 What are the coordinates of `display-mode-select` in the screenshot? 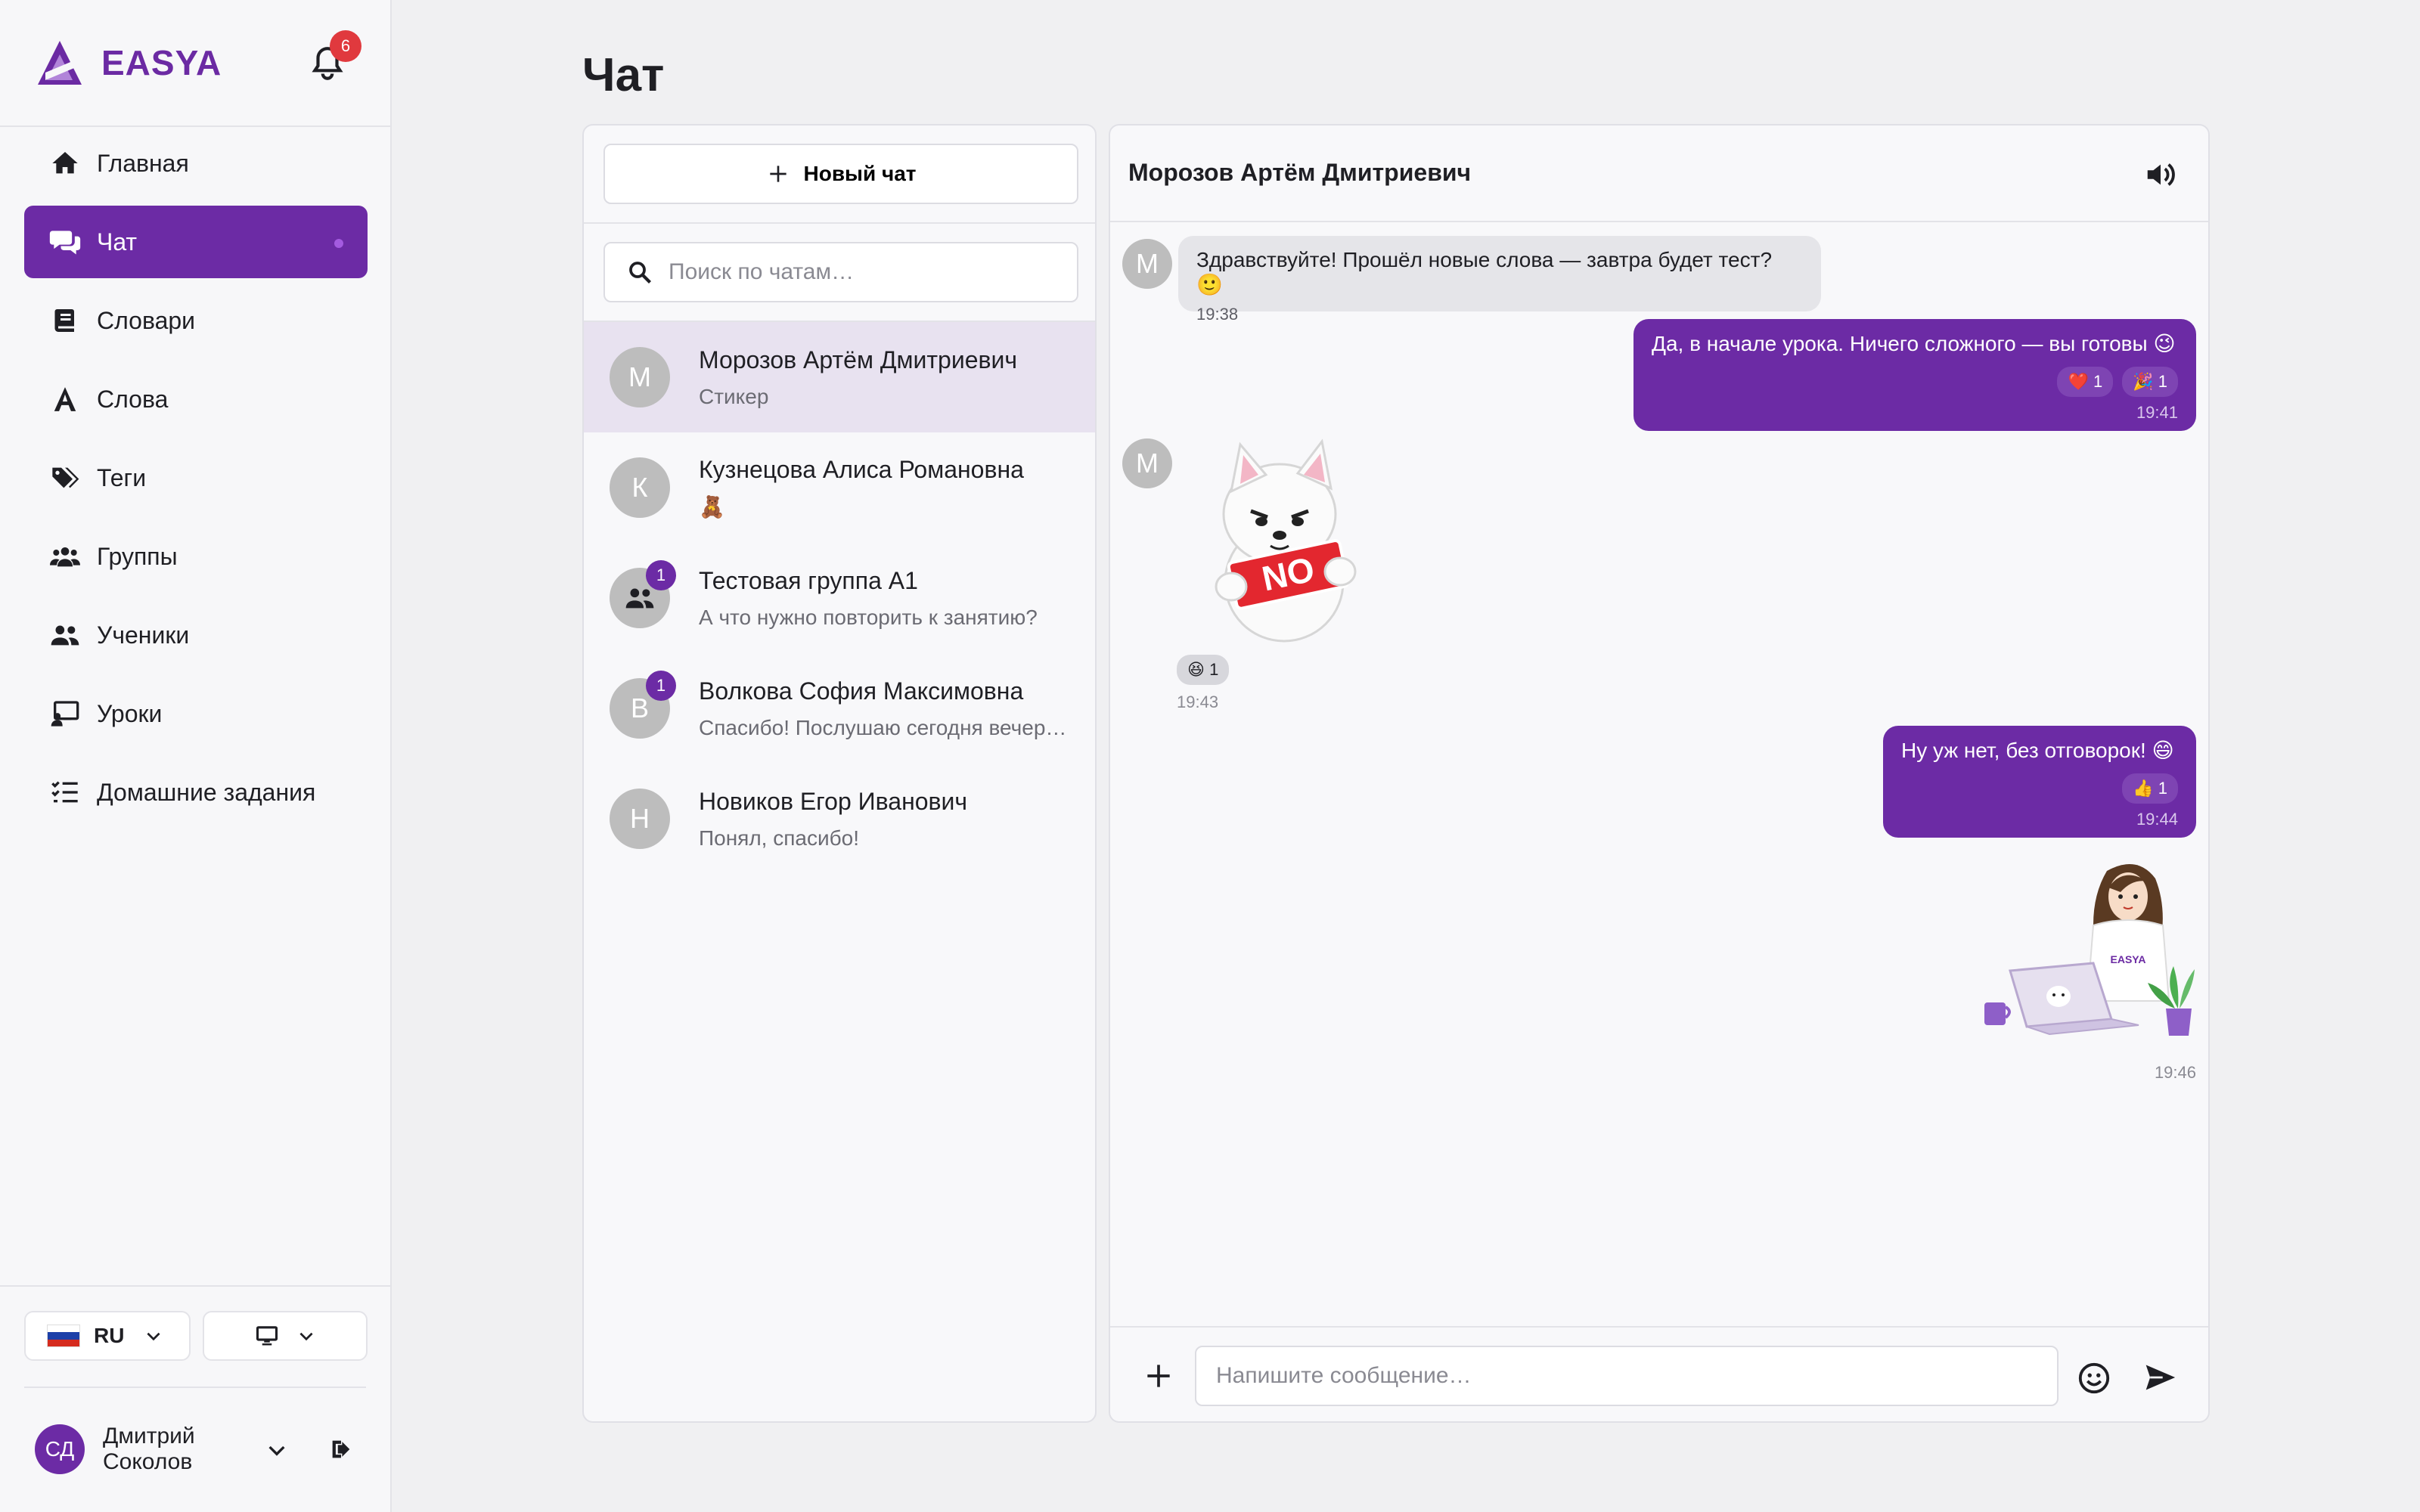 It's located at (285, 1336).